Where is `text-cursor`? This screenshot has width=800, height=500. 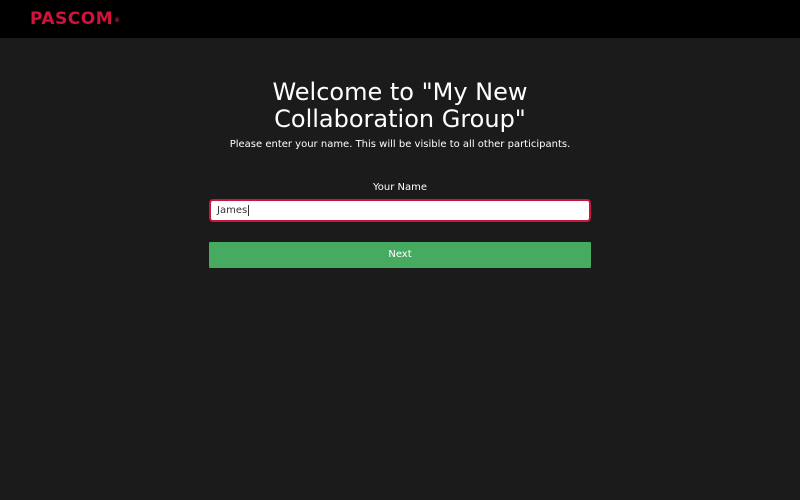
text-cursor is located at coordinates (249, 210).